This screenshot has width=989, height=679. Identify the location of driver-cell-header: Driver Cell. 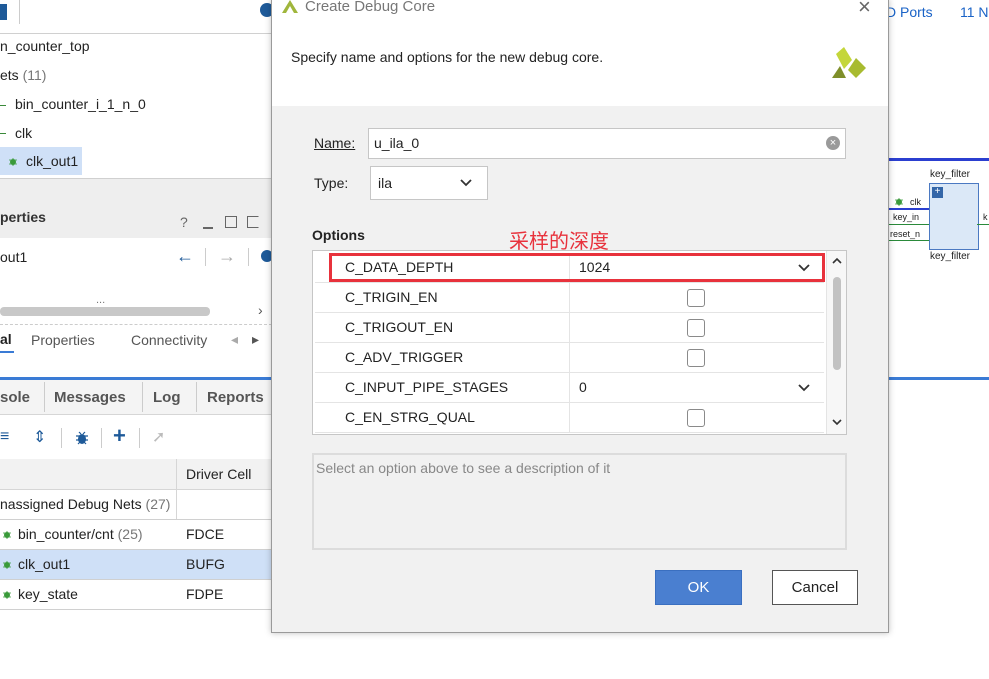
(218, 474).